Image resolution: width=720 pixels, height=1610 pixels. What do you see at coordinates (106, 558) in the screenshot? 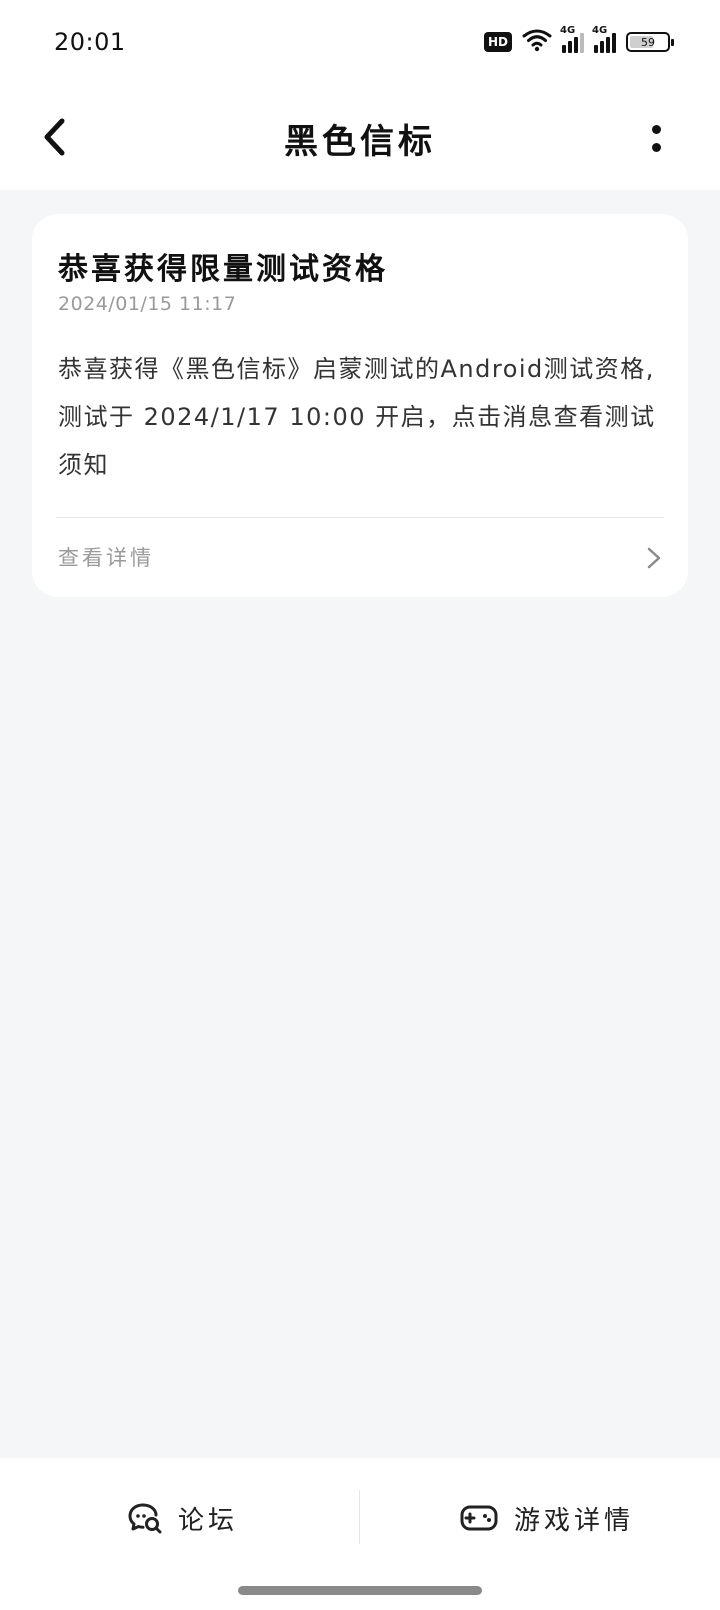
I see `view-details-label: 查看详情` at bounding box center [106, 558].